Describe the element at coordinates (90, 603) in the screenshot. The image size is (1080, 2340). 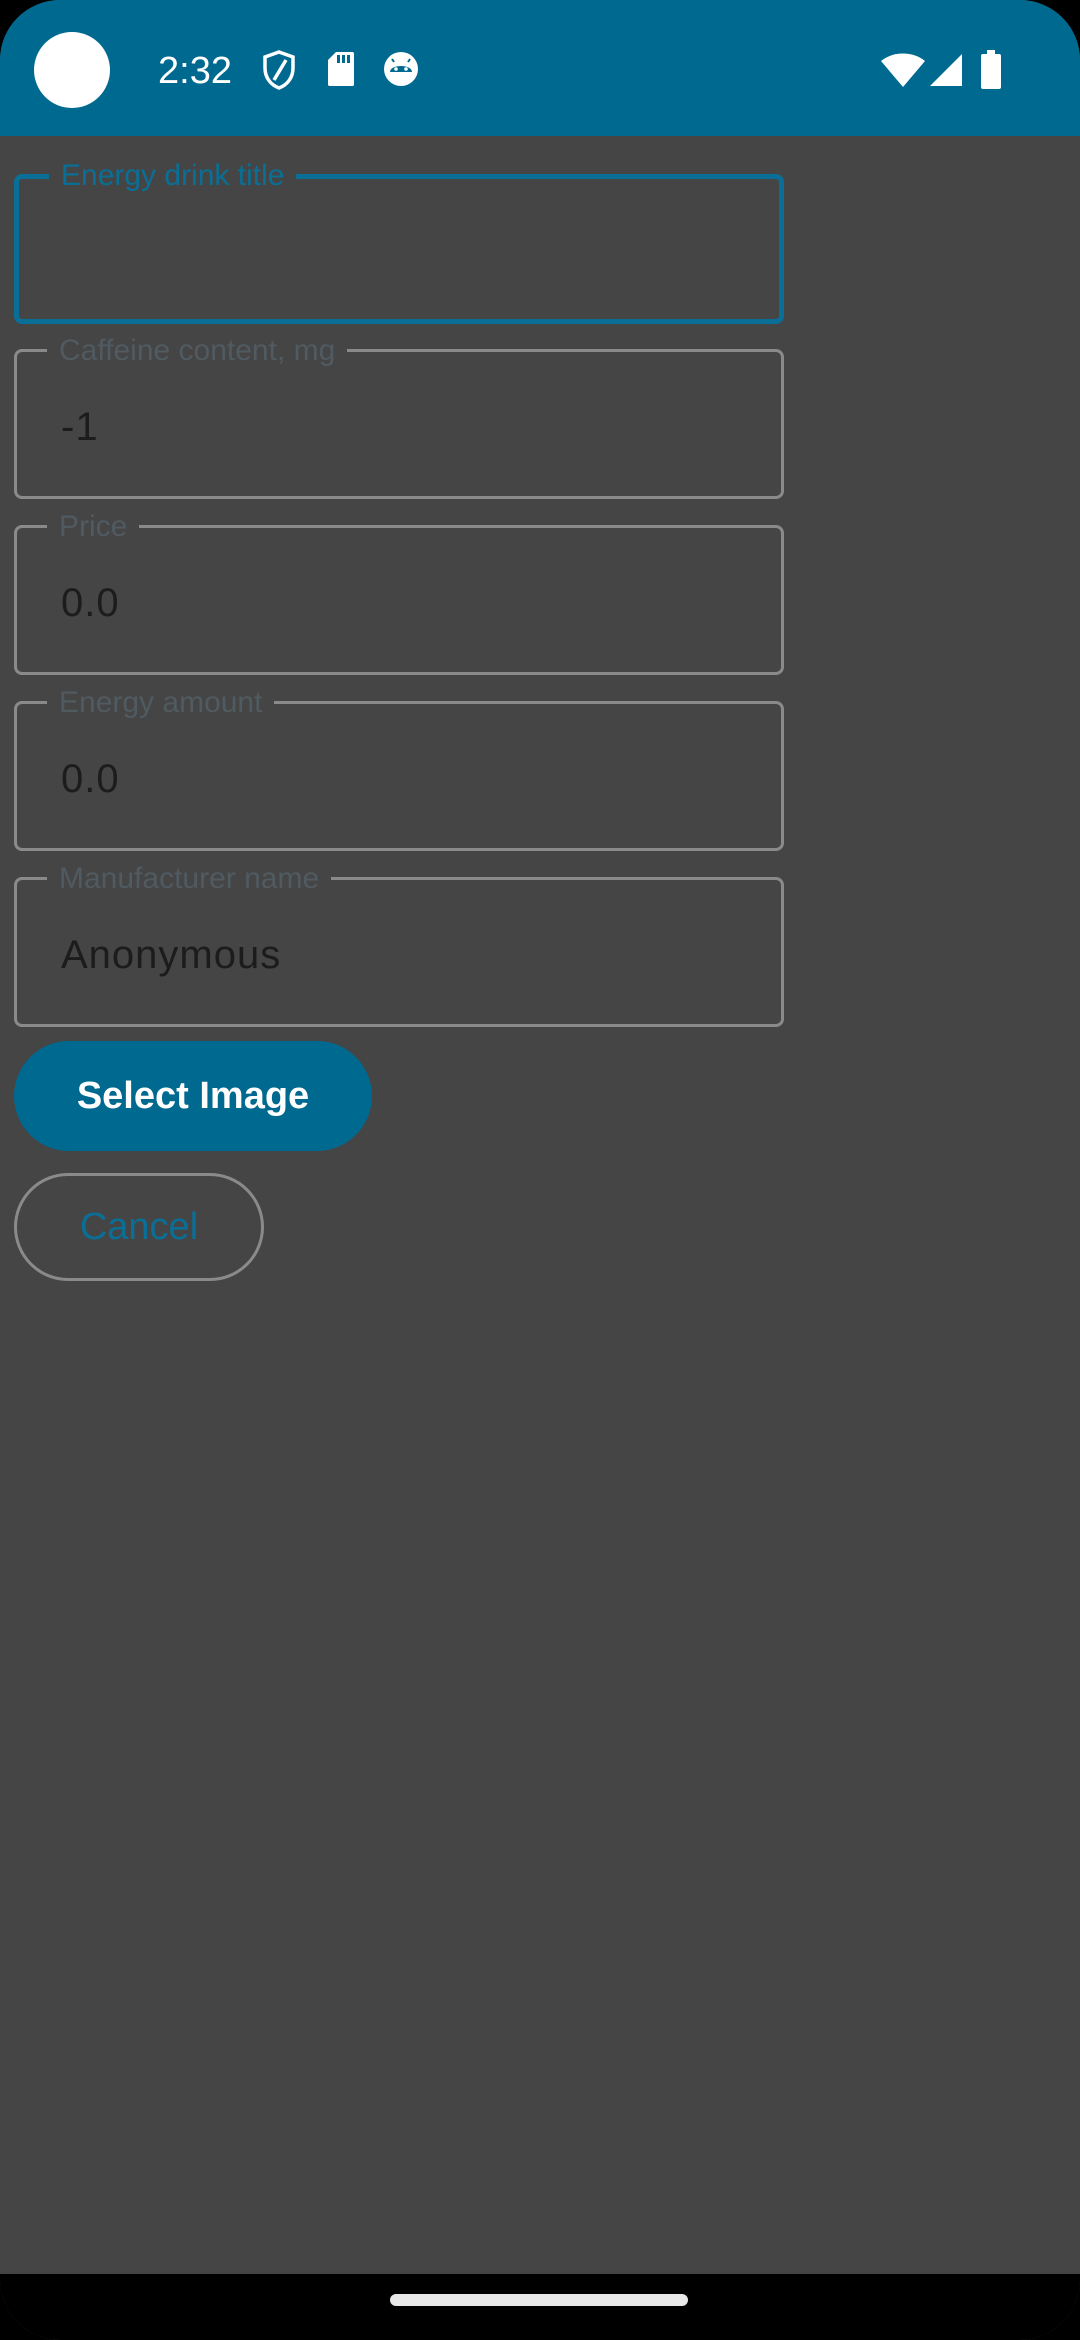
I see `price-value: 0.0` at that location.